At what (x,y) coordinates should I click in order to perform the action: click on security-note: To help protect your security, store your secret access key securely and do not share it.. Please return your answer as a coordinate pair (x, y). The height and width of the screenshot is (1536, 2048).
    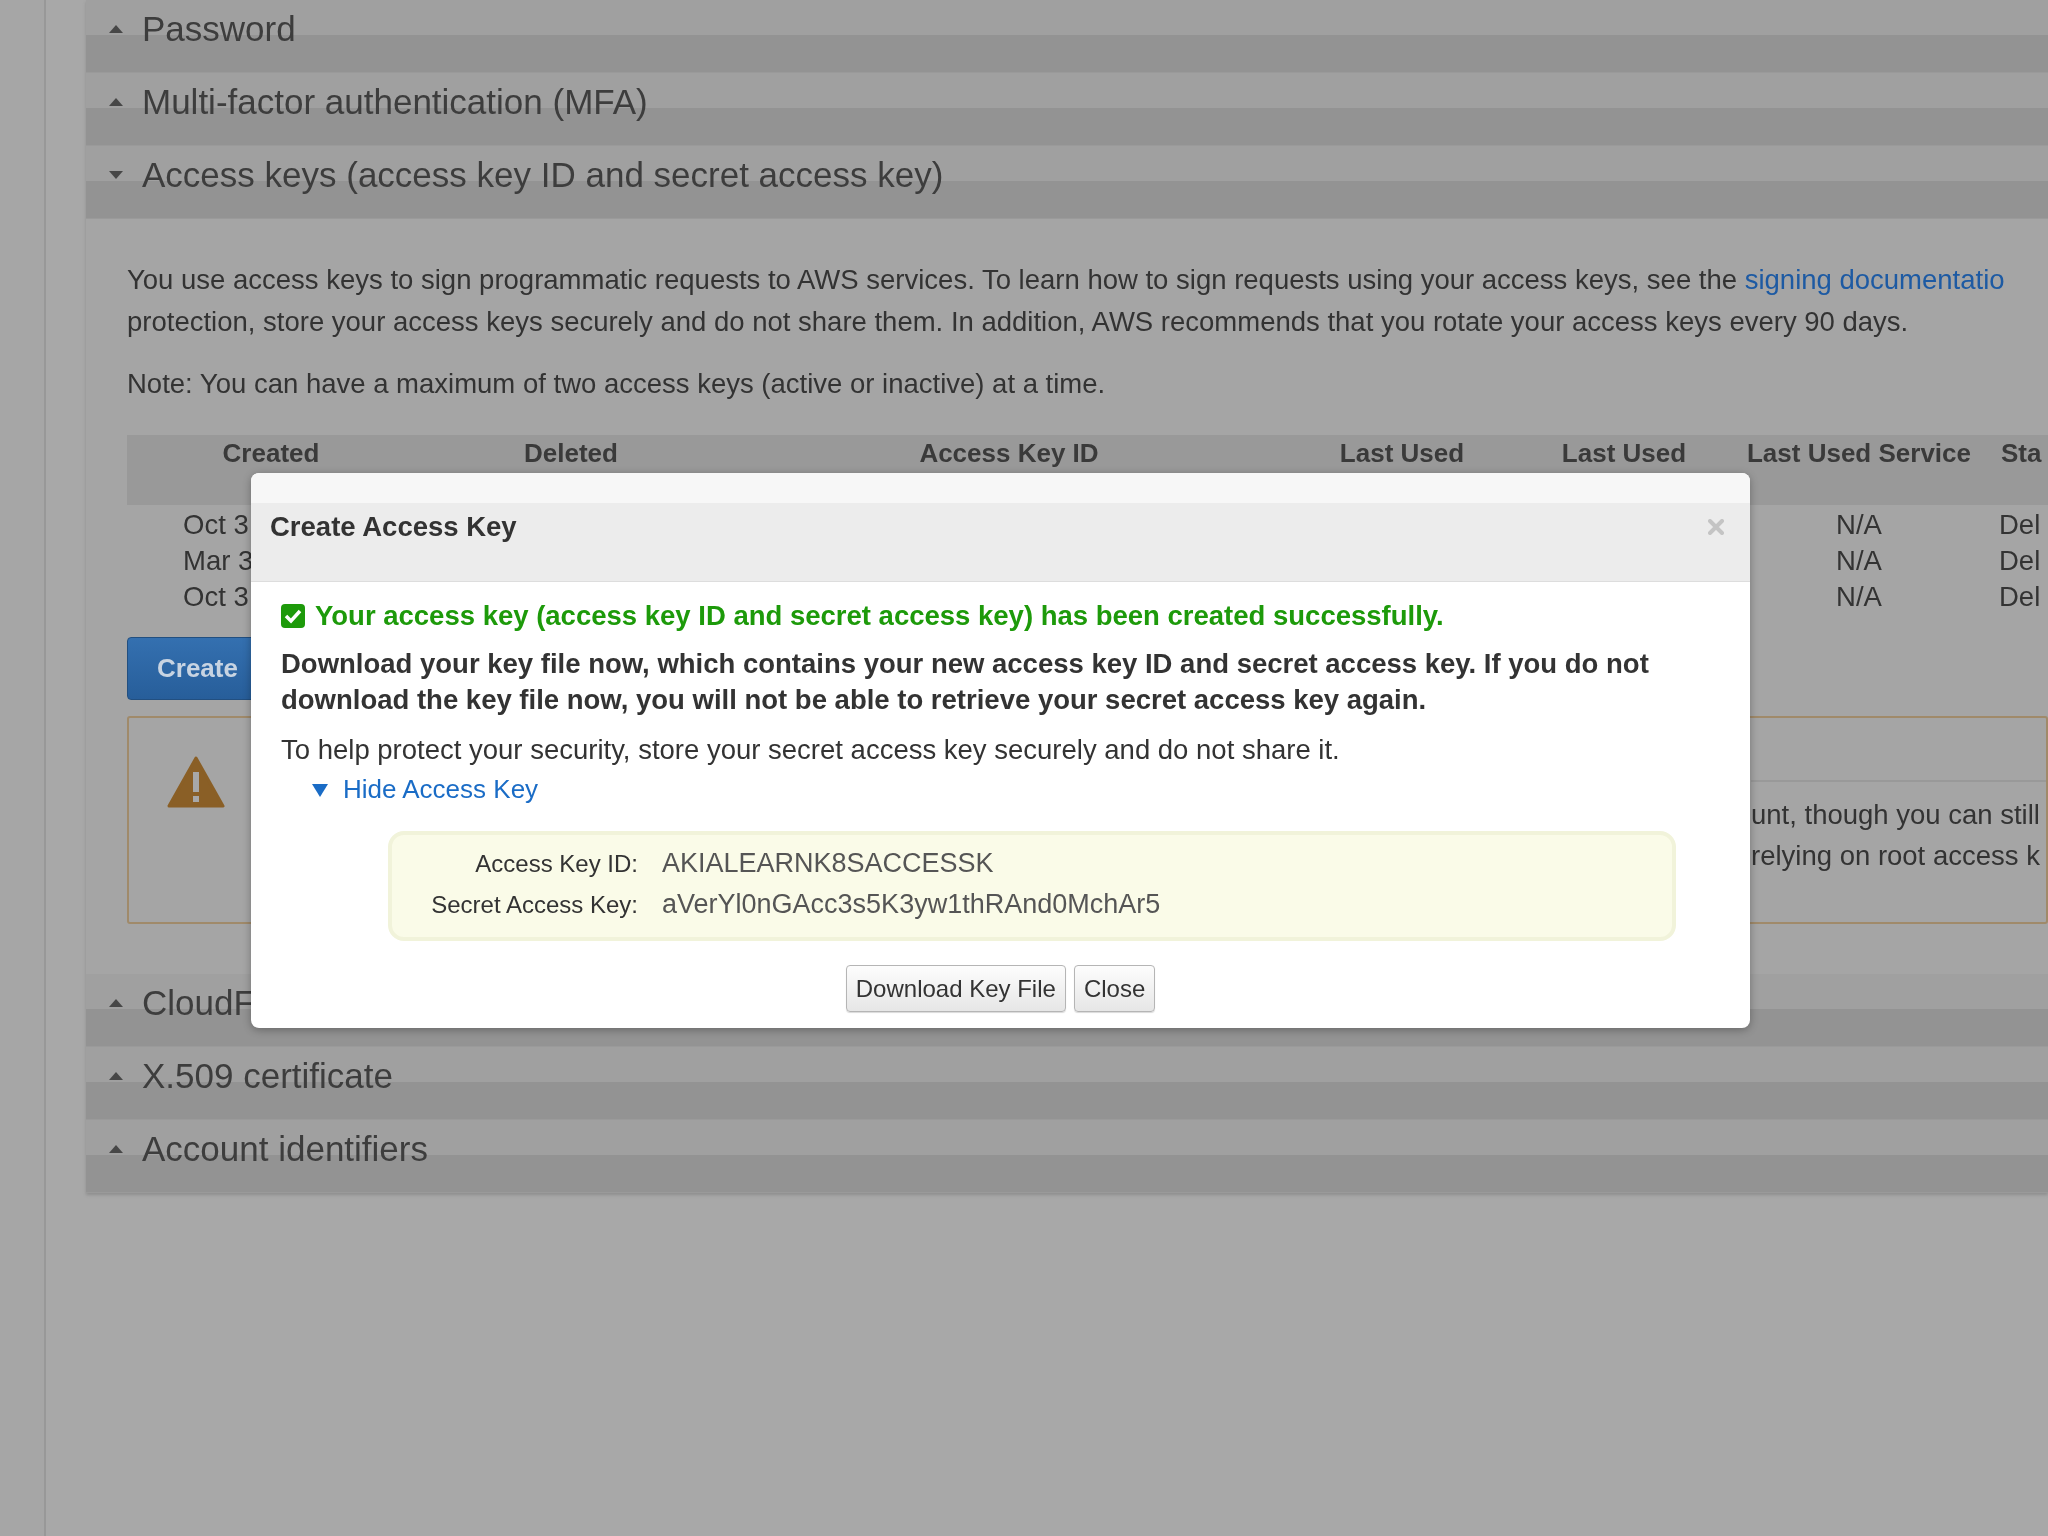
    Looking at the image, I should click on (811, 750).